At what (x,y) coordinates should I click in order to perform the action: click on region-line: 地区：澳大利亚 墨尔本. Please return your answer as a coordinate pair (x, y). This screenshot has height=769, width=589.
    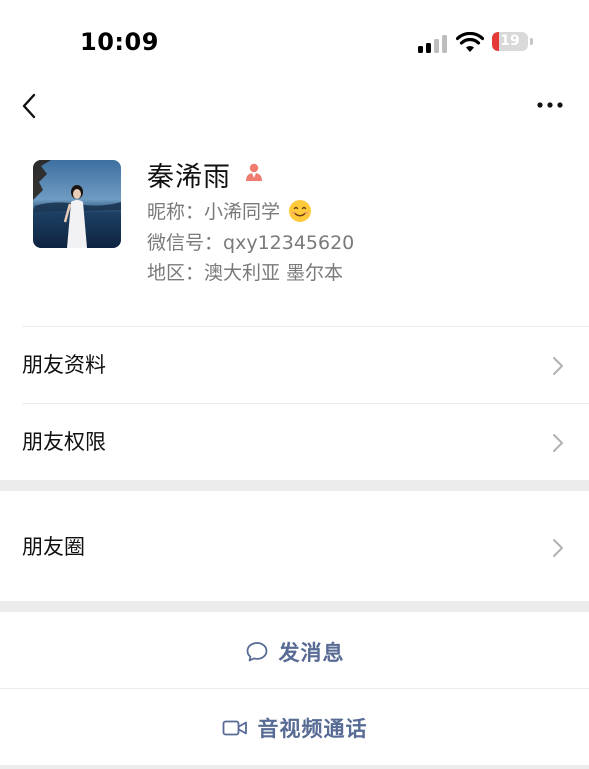
    Looking at the image, I should click on (245, 271).